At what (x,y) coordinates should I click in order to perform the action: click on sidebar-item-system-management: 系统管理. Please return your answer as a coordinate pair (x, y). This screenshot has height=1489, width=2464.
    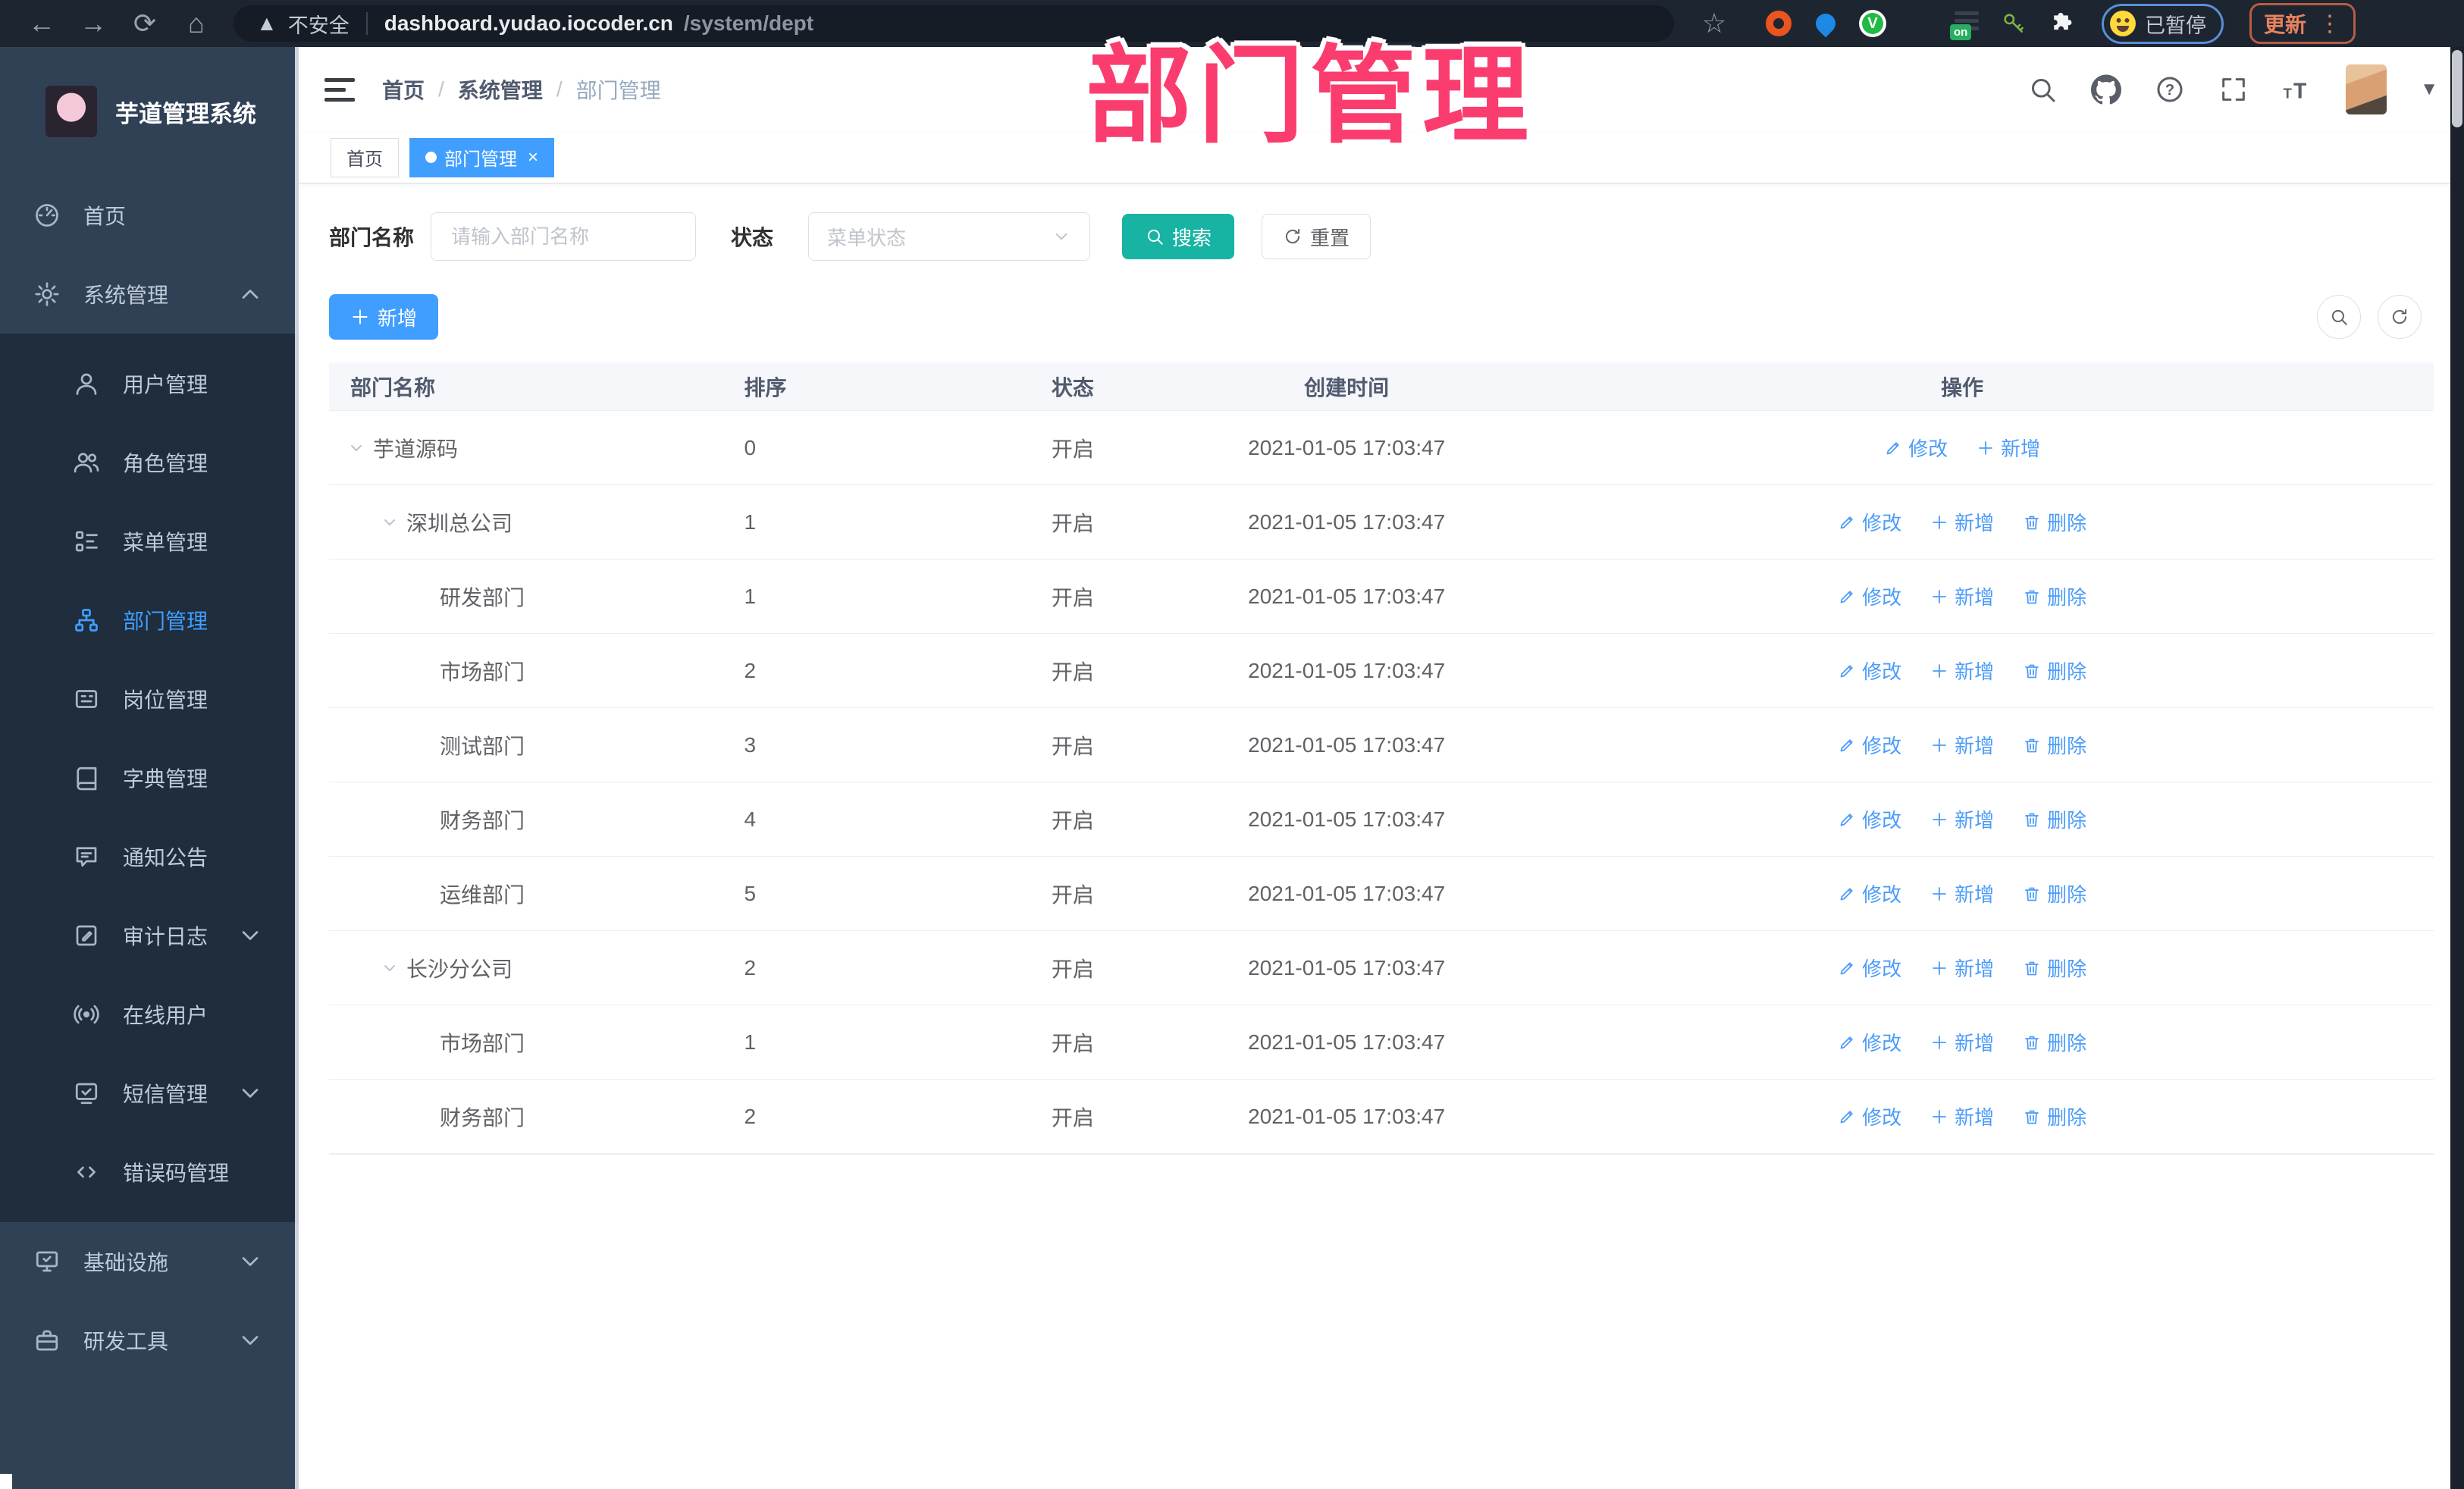
    Looking at the image, I should click on (150, 294).